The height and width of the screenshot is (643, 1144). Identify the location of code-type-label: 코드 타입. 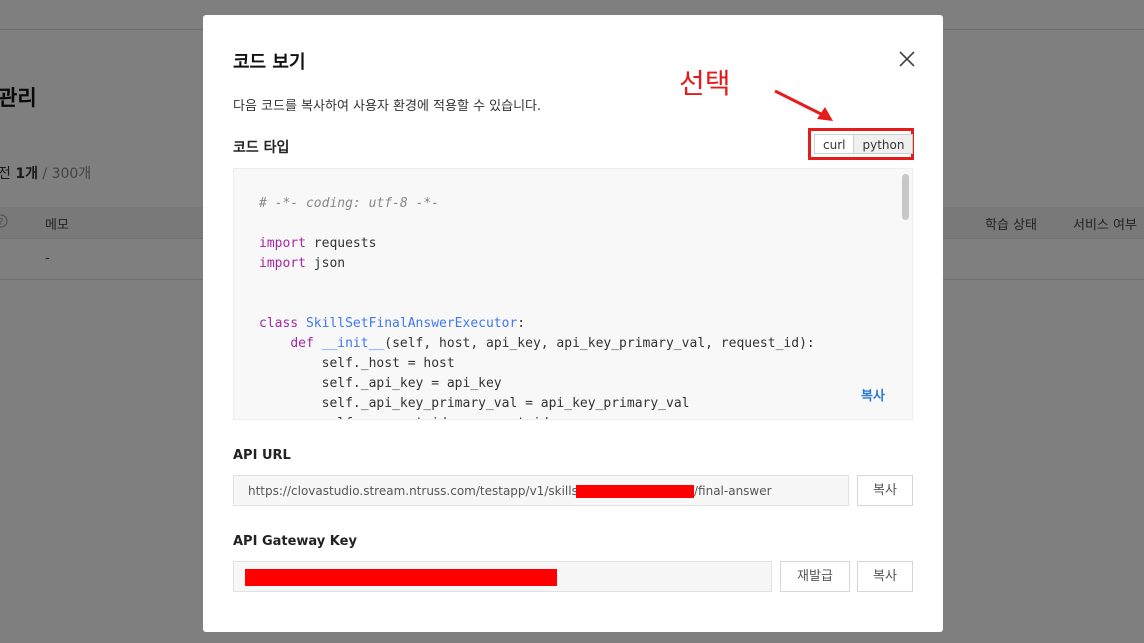
(261, 148).